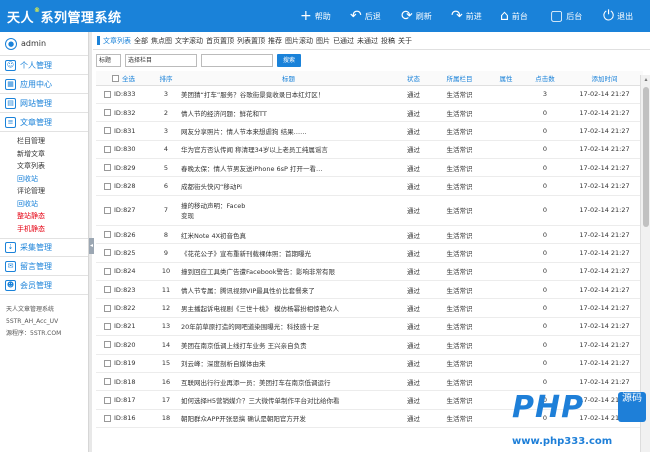  Describe the element at coordinates (645, 80) in the screenshot. I see `scroll-up-icon: ▴` at that location.